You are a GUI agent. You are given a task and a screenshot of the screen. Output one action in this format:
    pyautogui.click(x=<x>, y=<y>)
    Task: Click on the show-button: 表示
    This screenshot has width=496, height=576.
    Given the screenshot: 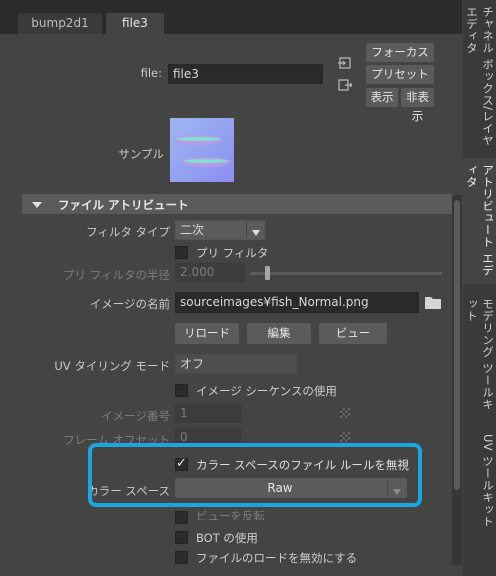 What is the action you would take?
    pyautogui.click(x=382, y=97)
    